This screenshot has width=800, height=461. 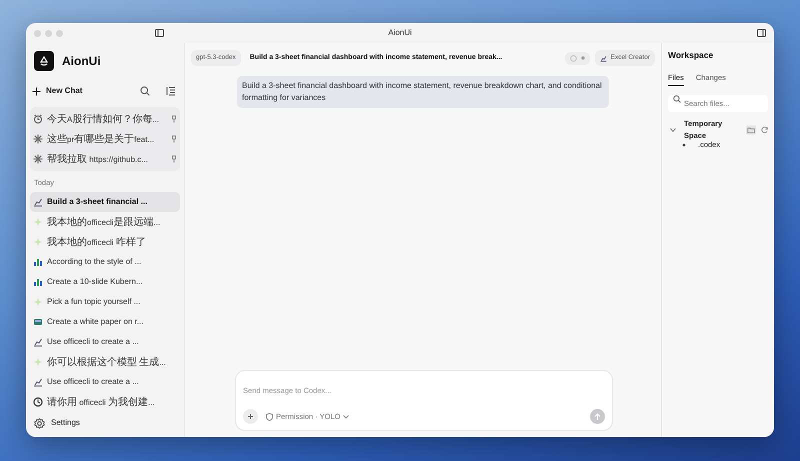 I want to click on panel-title: Workspace, so click(x=691, y=55).